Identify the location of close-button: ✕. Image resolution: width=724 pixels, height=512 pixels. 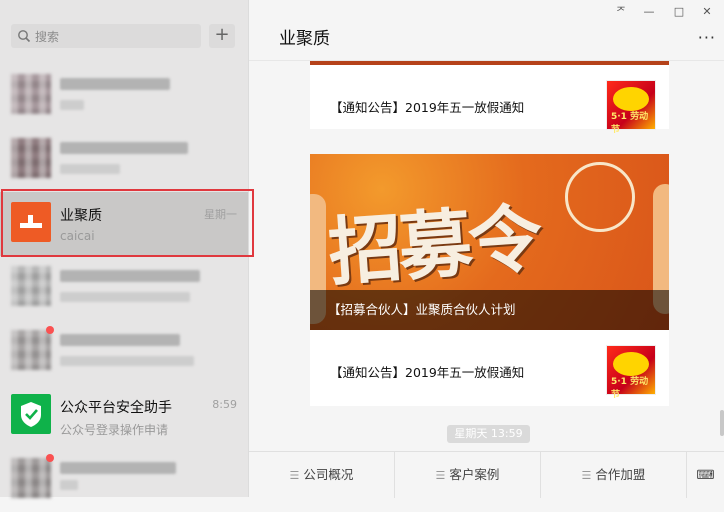
(707, 12).